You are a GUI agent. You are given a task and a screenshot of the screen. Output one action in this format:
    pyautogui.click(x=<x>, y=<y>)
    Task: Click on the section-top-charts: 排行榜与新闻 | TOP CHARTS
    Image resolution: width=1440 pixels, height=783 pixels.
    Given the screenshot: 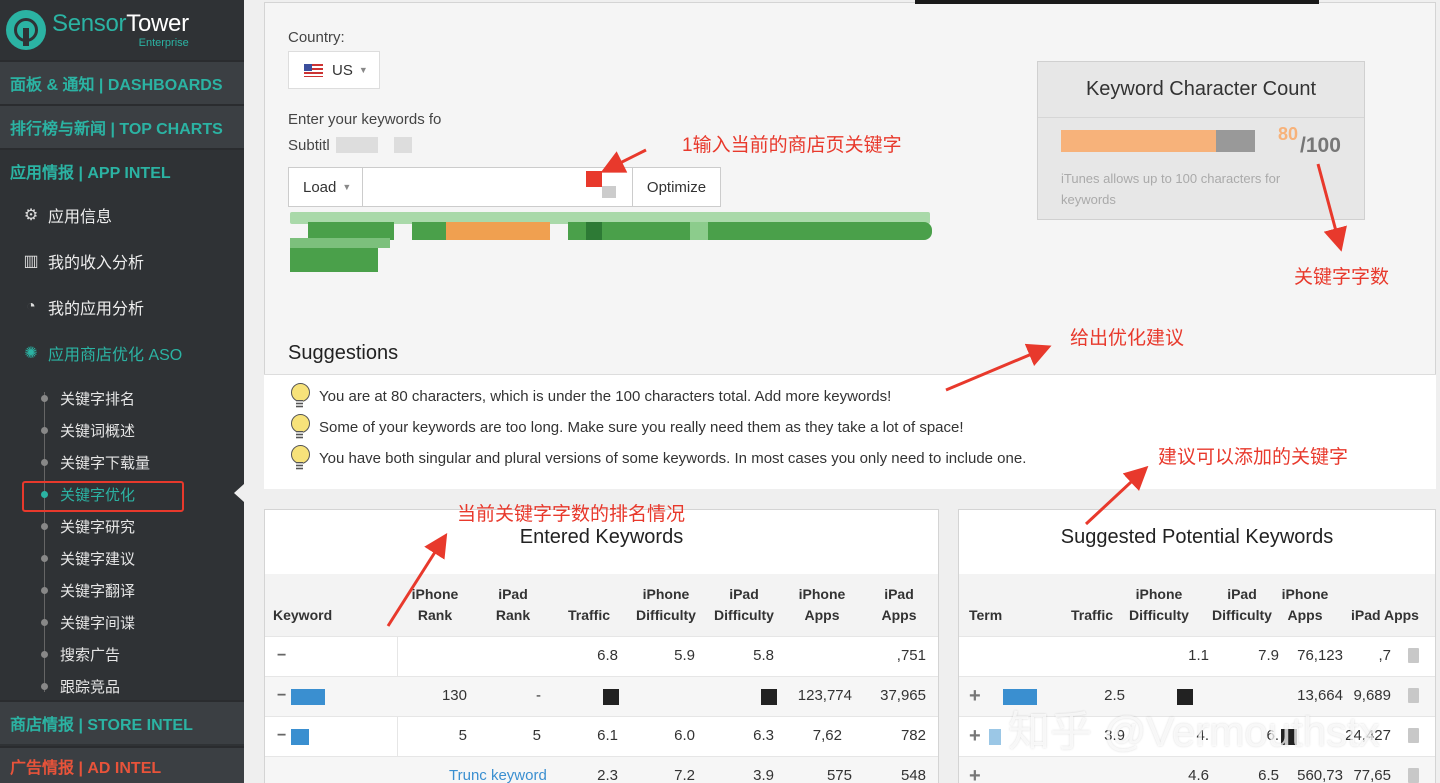 What is the action you would take?
    pyautogui.click(x=122, y=126)
    